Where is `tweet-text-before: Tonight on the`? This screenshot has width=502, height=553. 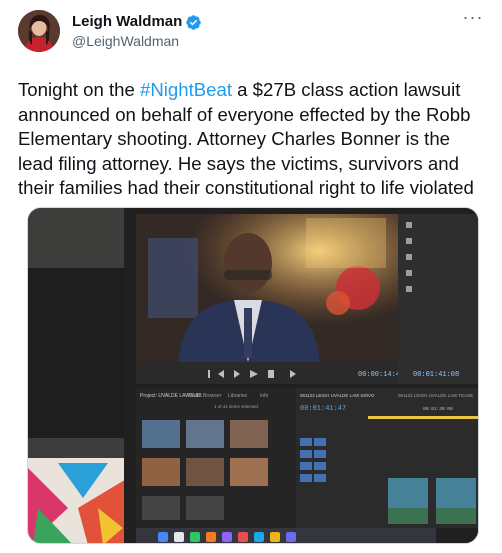
tweet-text-before: Tonight on the is located at coordinates (79, 89).